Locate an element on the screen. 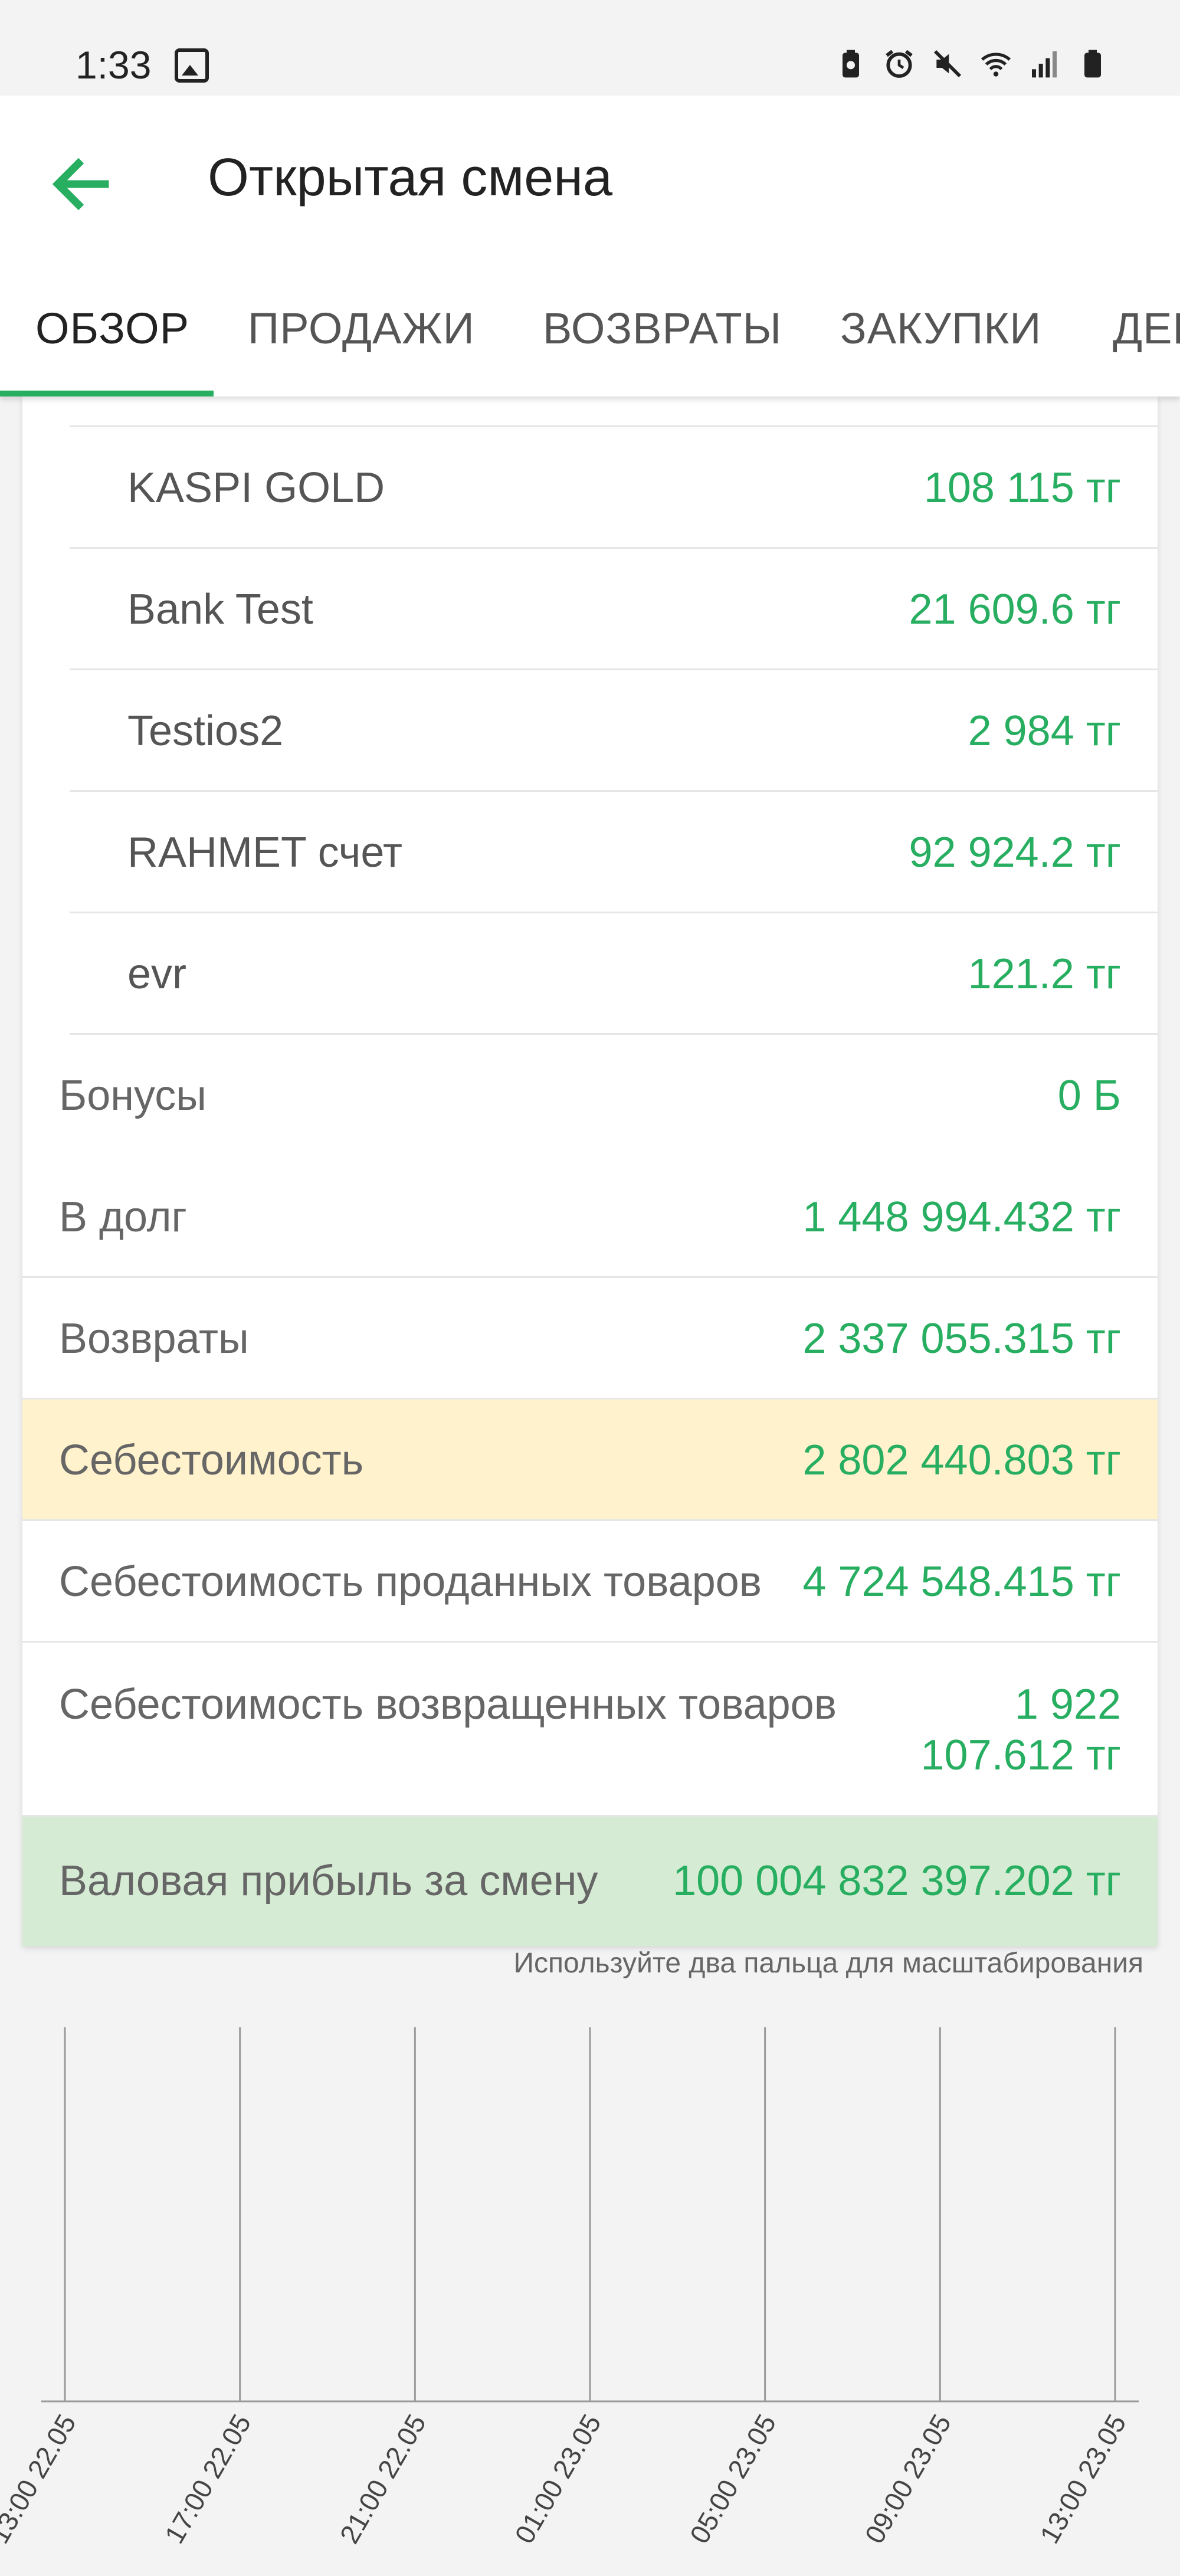 The image size is (1180, 2576). page-title: Открытая смена is located at coordinates (410, 177).